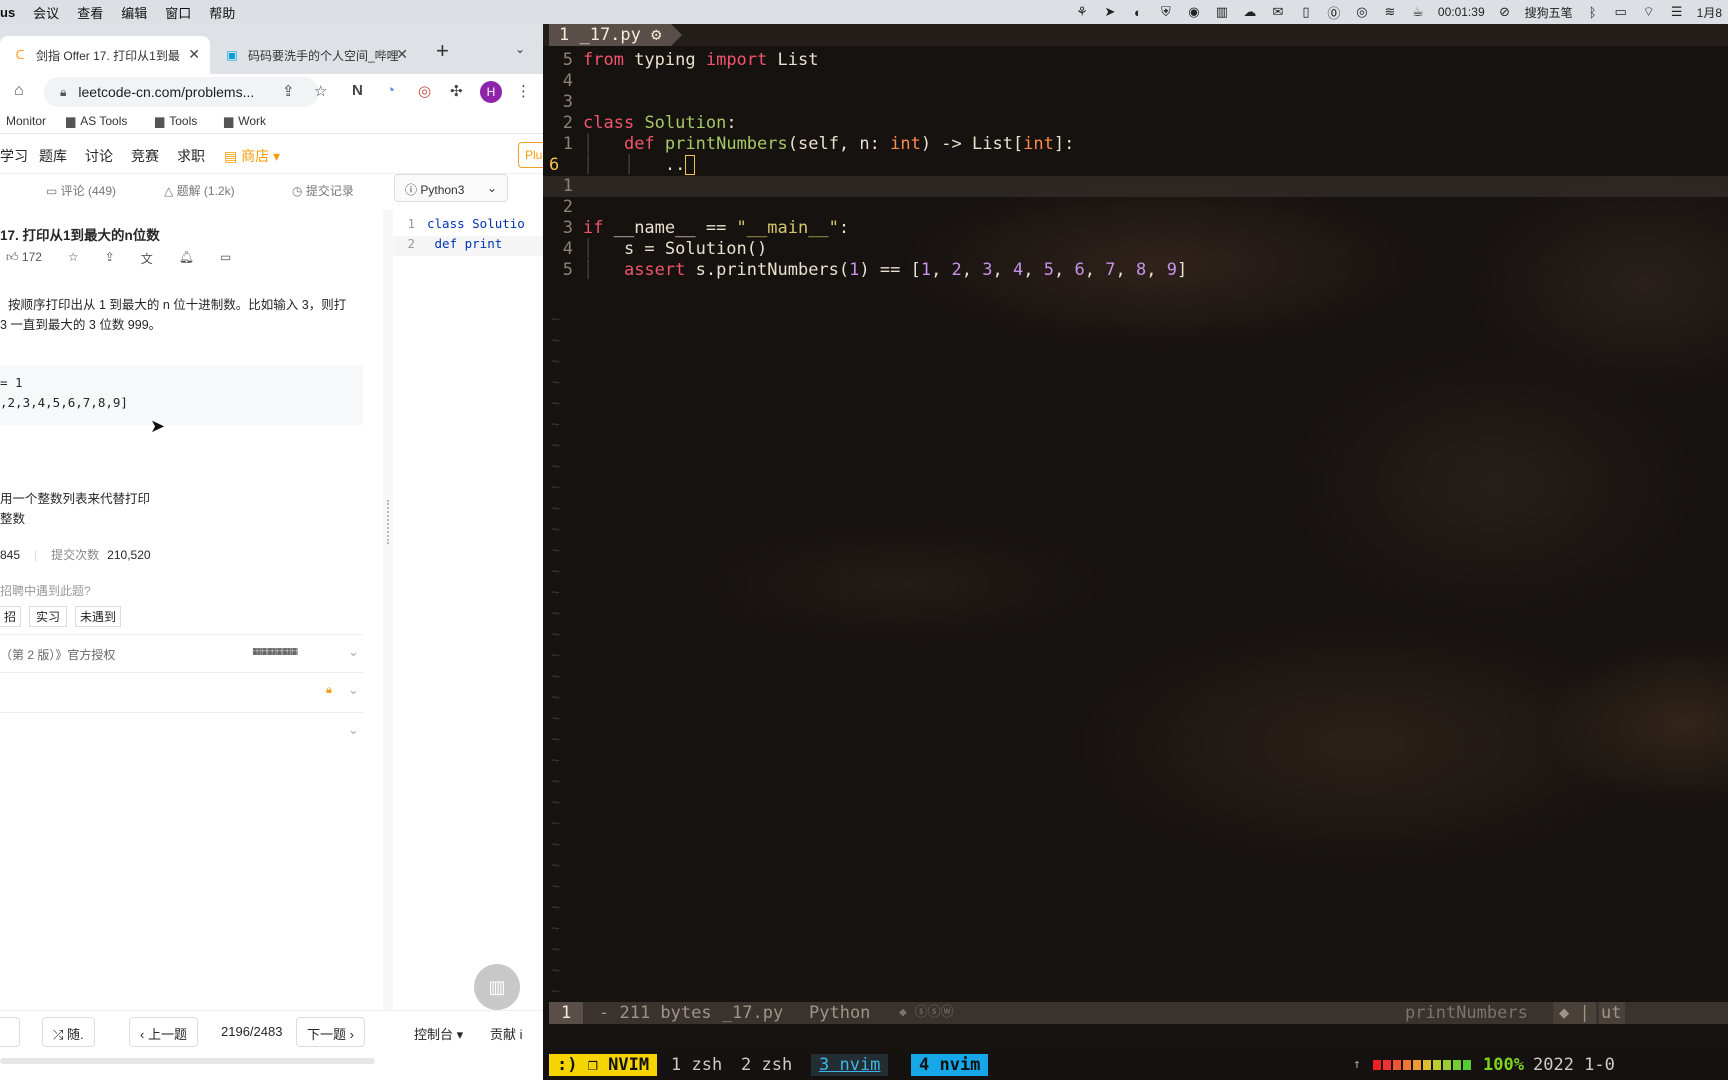 The height and width of the screenshot is (1080, 1728). Describe the element at coordinates (147, 258) in the screenshot. I see `translate-icon: 文` at that location.